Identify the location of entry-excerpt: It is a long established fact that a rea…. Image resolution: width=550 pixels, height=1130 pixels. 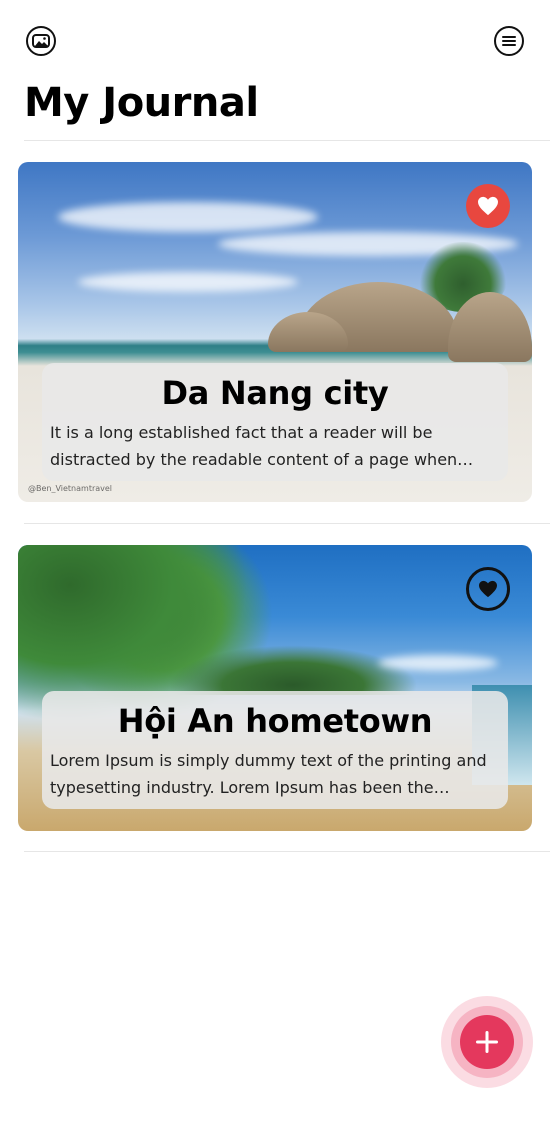
(254, 446).